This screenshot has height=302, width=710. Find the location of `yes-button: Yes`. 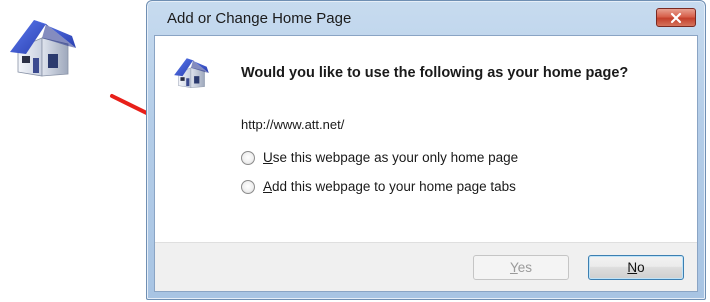

yes-button: Yes is located at coordinates (521, 267).